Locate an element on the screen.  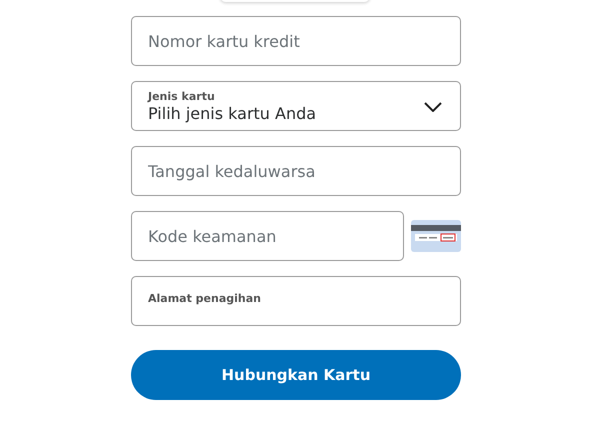
field-label: Jenis kartu is located at coordinates (181, 97).